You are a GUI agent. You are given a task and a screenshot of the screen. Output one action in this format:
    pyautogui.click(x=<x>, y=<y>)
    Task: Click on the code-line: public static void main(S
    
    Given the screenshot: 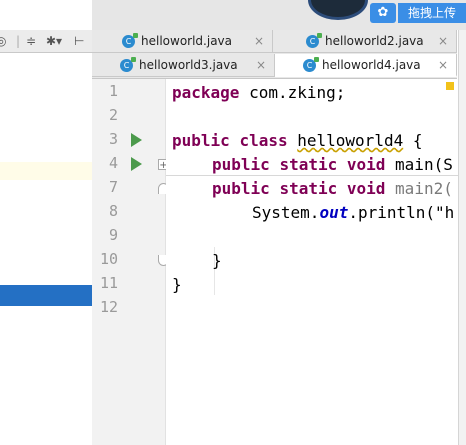 What is the action you would take?
    pyautogui.click(x=332, y=164)
    